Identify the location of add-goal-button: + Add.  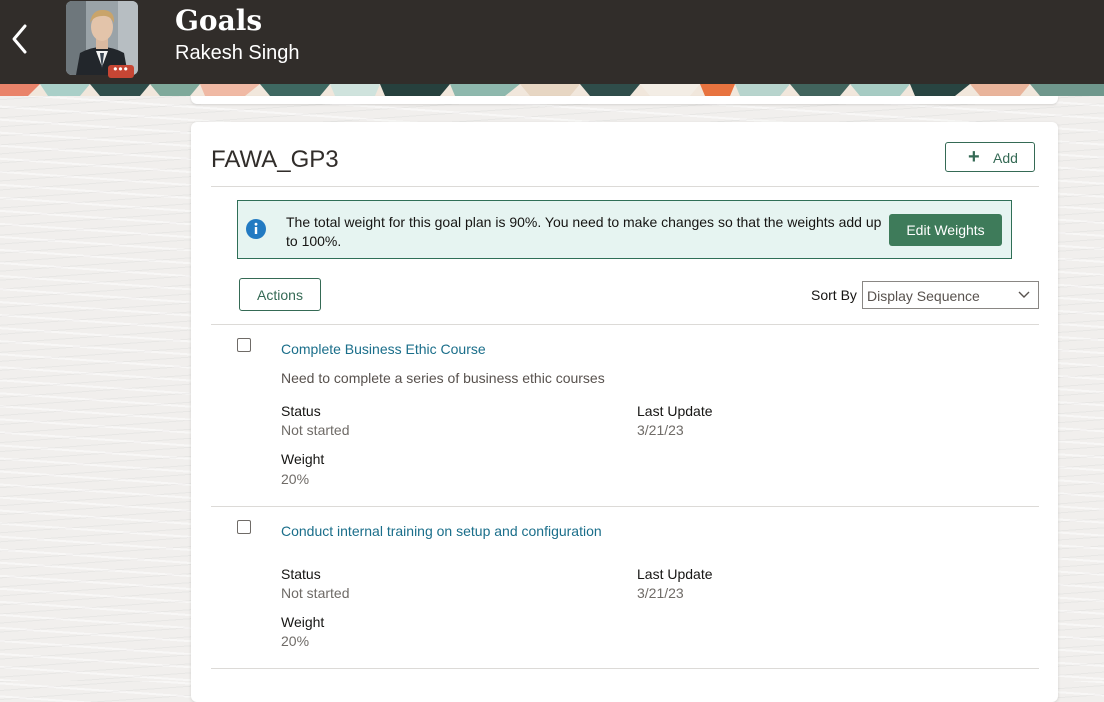
(990, 157).